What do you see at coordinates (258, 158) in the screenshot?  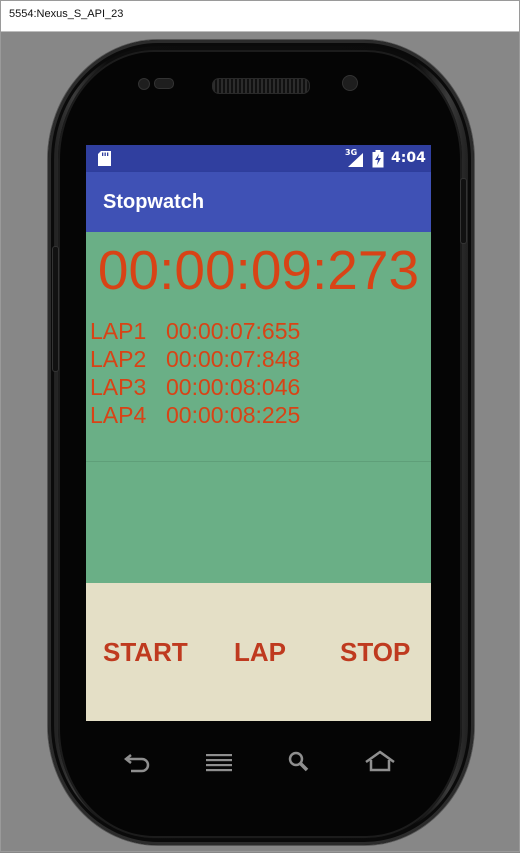 I see `status-bar: 3G 4:04` at bounding box center [258, 158].